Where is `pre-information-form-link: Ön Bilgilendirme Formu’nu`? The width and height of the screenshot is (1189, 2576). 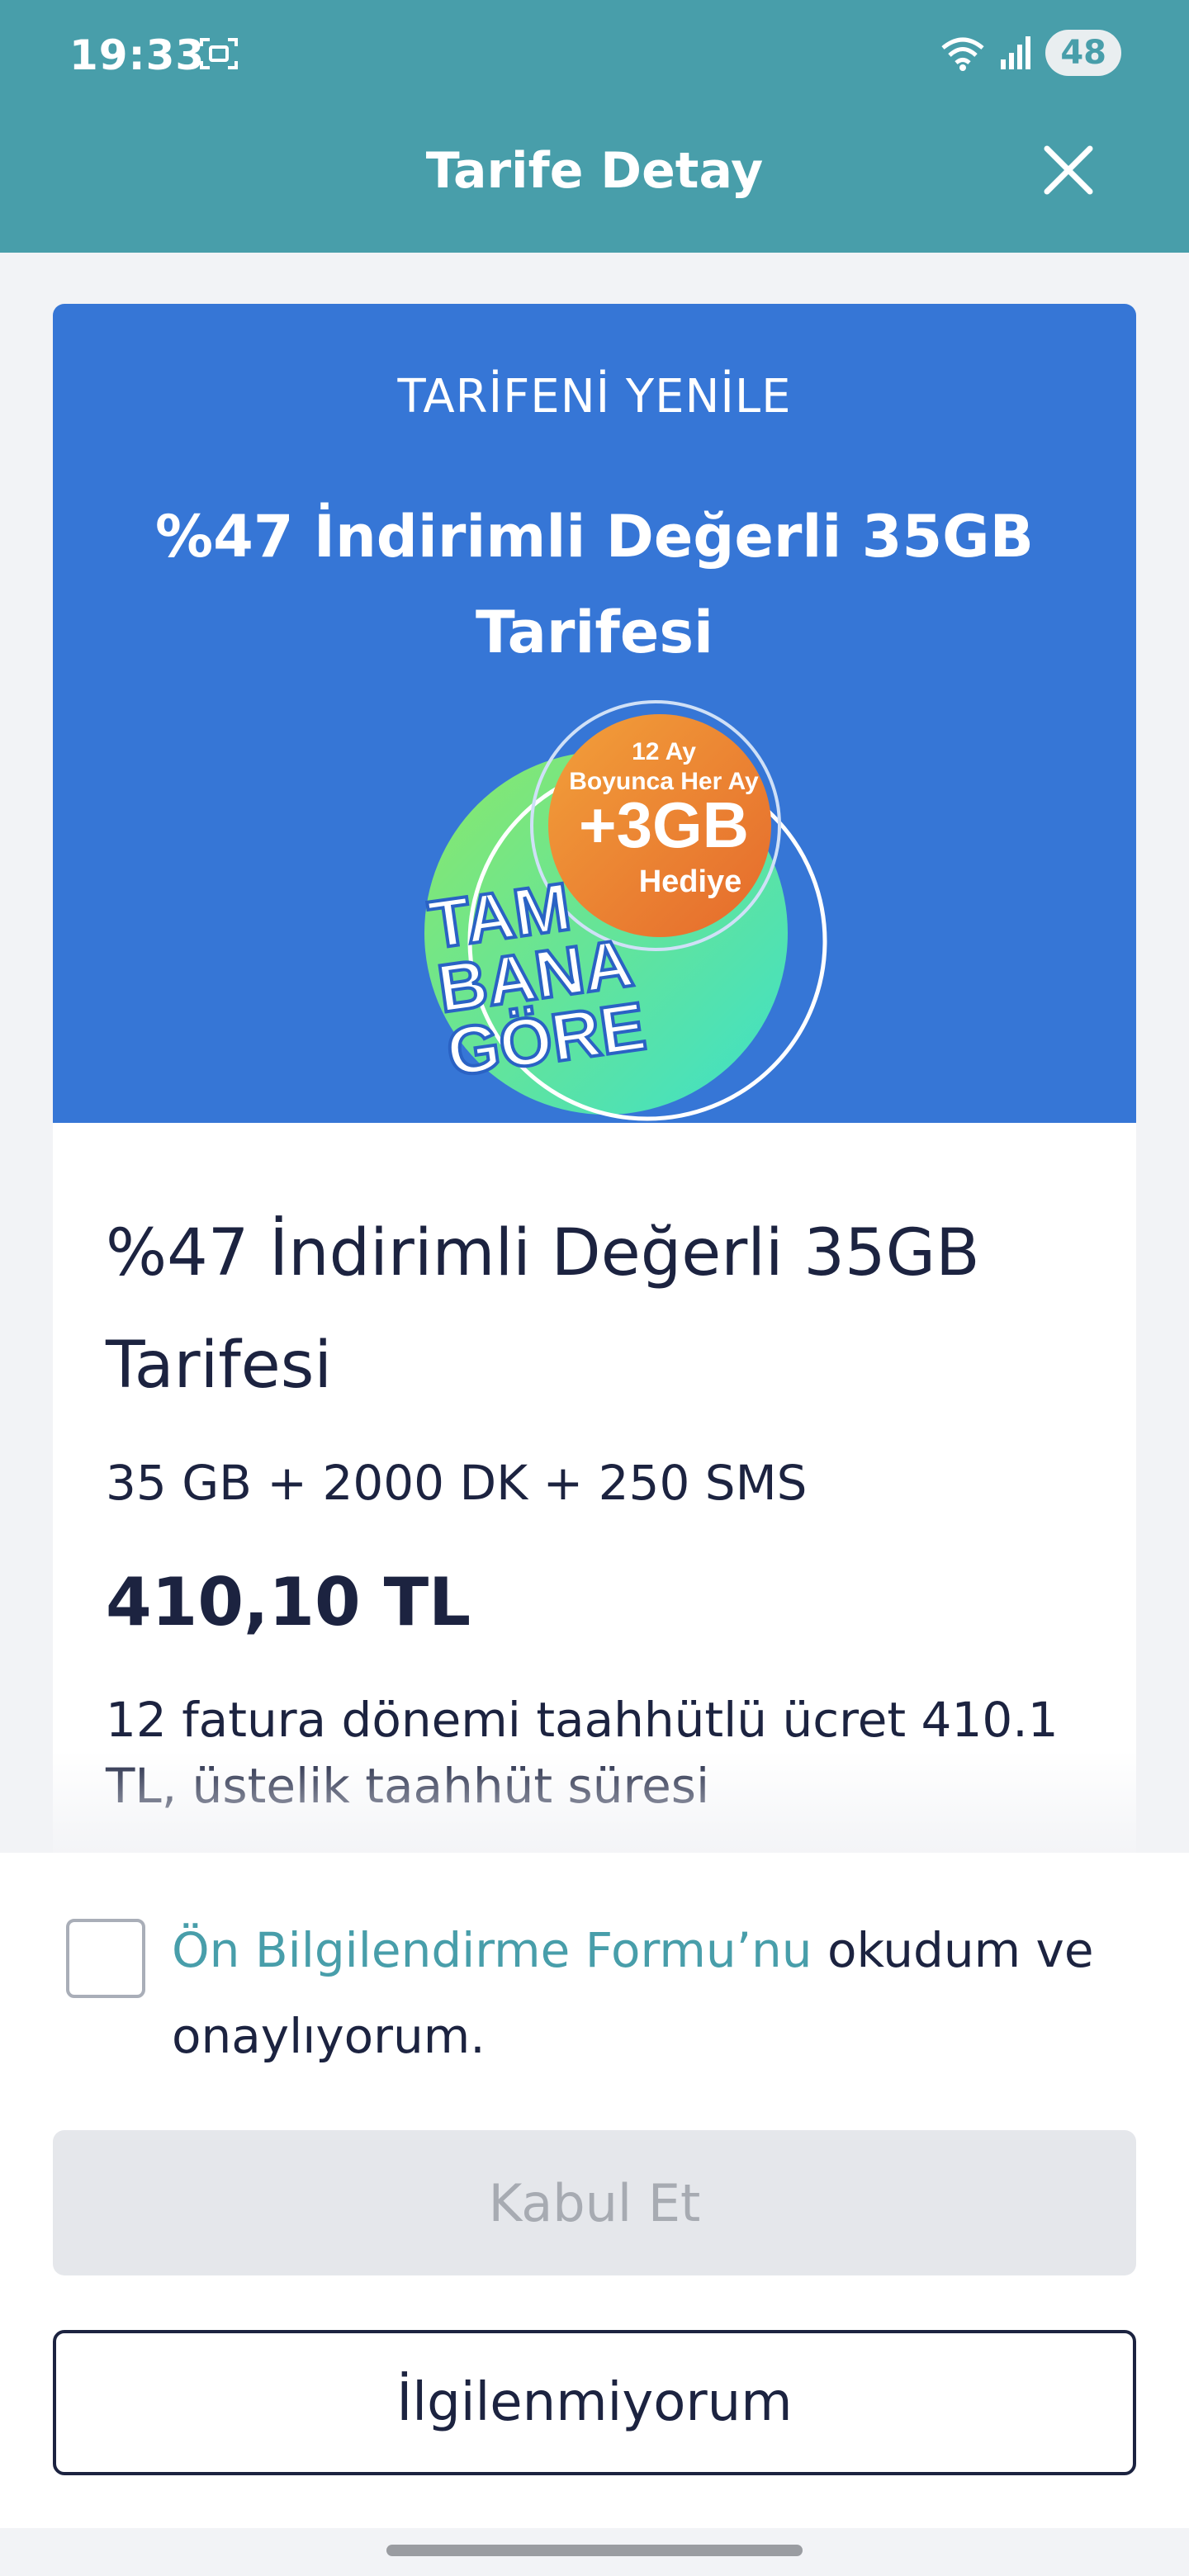 pre-information-form-link: Ön Bilgilendirme Formu’nu is located at coordinates (492, 1950).